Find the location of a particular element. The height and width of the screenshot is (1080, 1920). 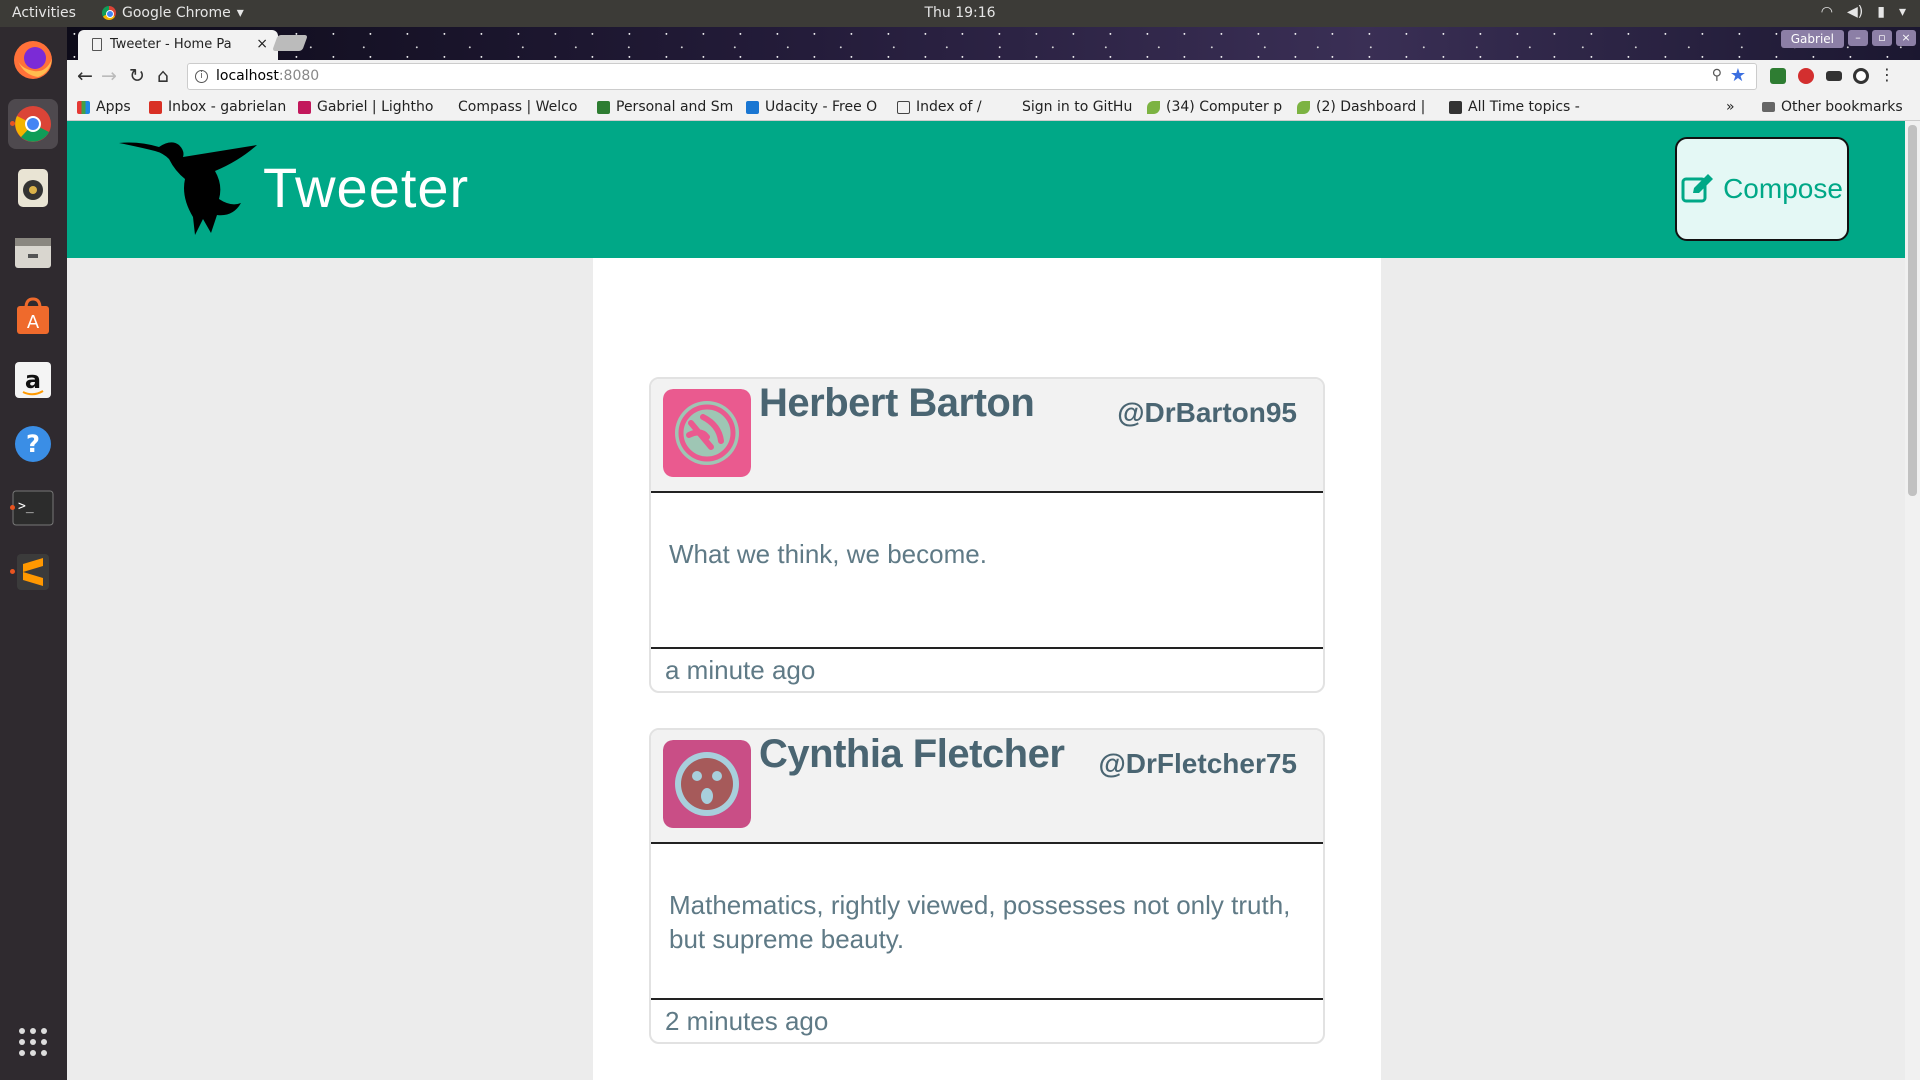

home-button: ⌂ is located at coordinates (163, 76).